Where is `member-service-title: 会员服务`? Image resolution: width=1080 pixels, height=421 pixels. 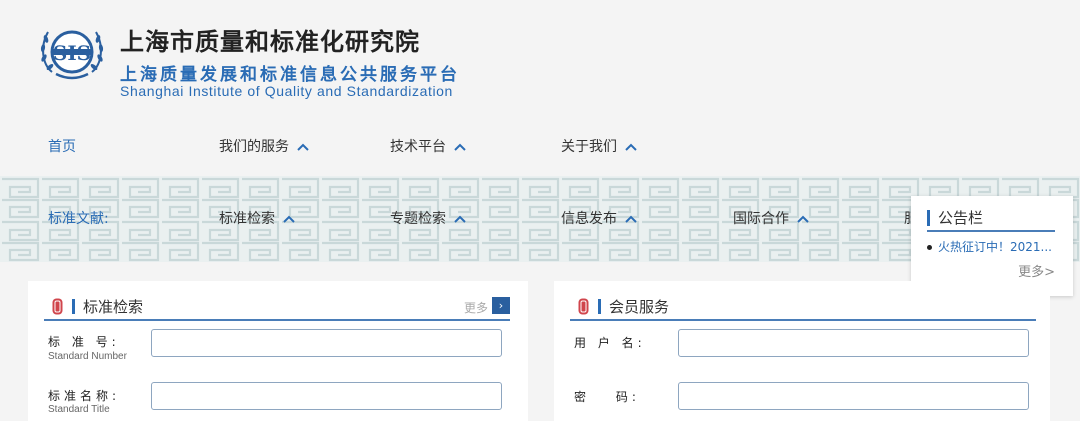 member-service-title: 会员服务 is located at coordinates (639, 307).